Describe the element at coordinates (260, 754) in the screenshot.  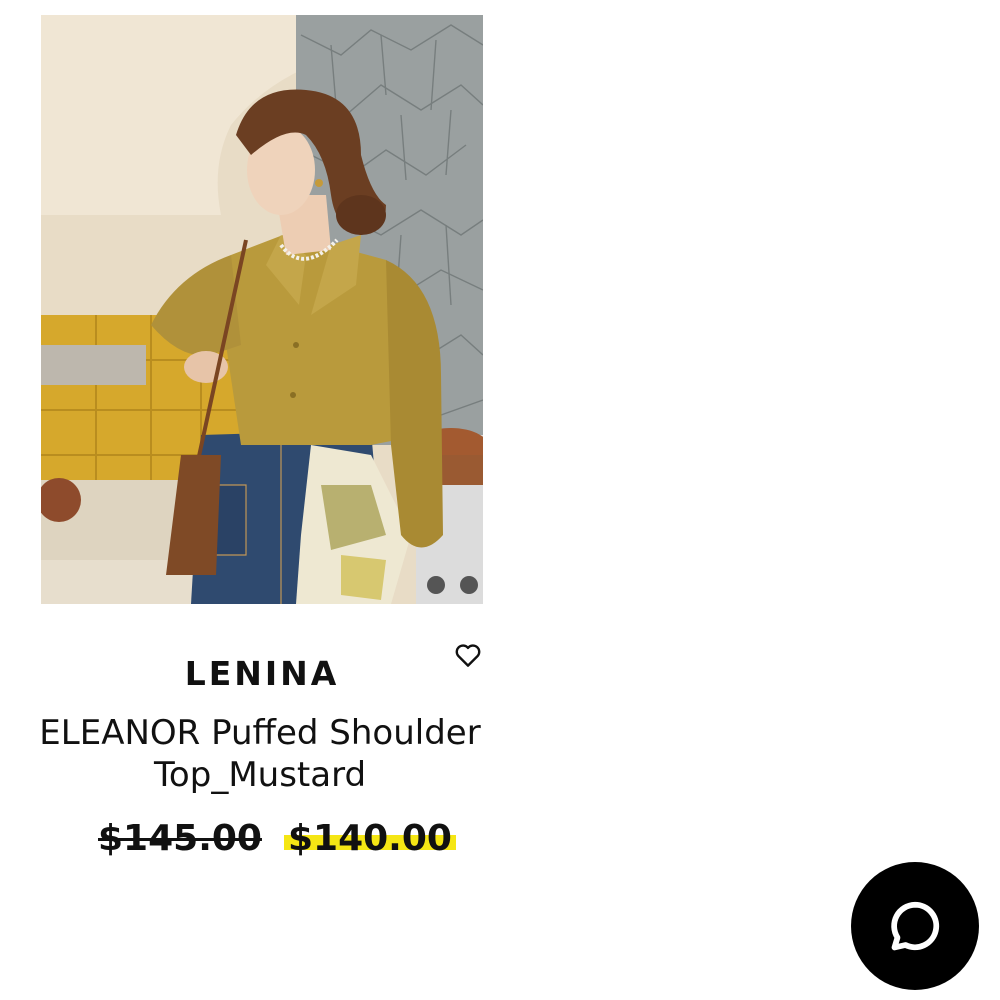
I see `product-name: ELEANOR Puffed Shoulder Top_Mustard` at that location.